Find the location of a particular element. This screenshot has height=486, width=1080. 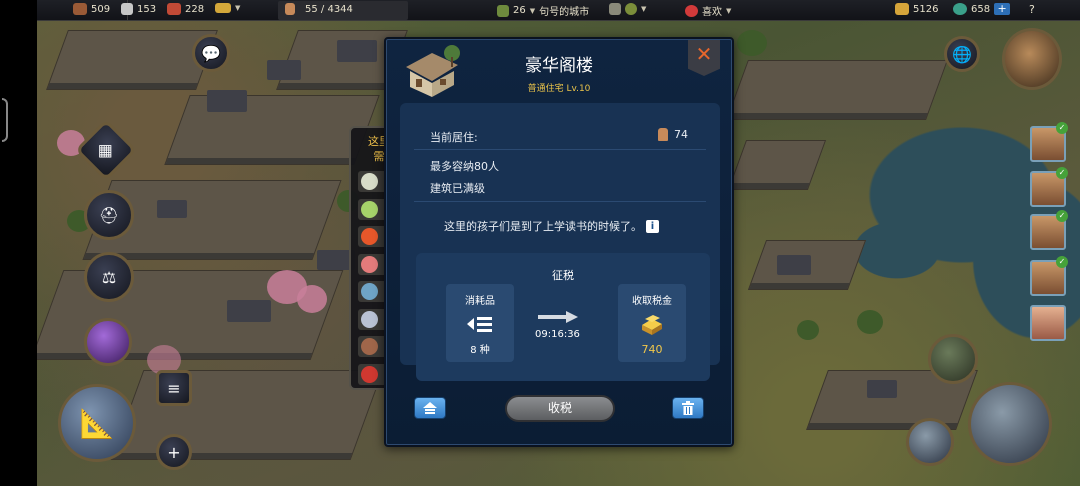

add-button: + is located at coordinates (174, 452).